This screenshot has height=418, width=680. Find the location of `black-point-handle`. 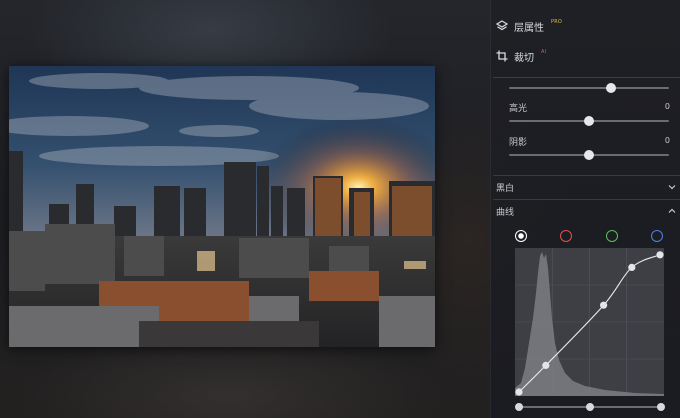

black-point-handle is located at coordinates (519, 407).